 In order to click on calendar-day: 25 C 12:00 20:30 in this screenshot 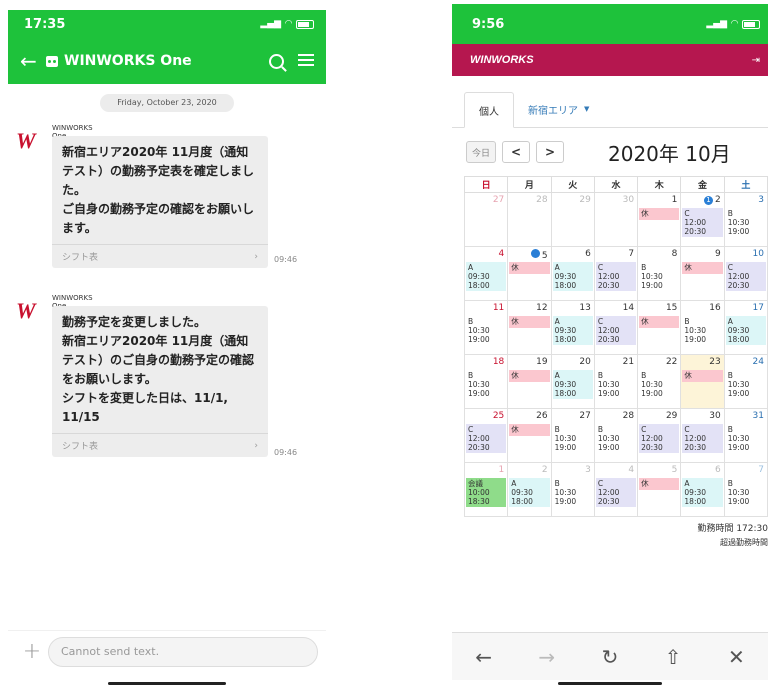, I will do `click(486, 435)`.